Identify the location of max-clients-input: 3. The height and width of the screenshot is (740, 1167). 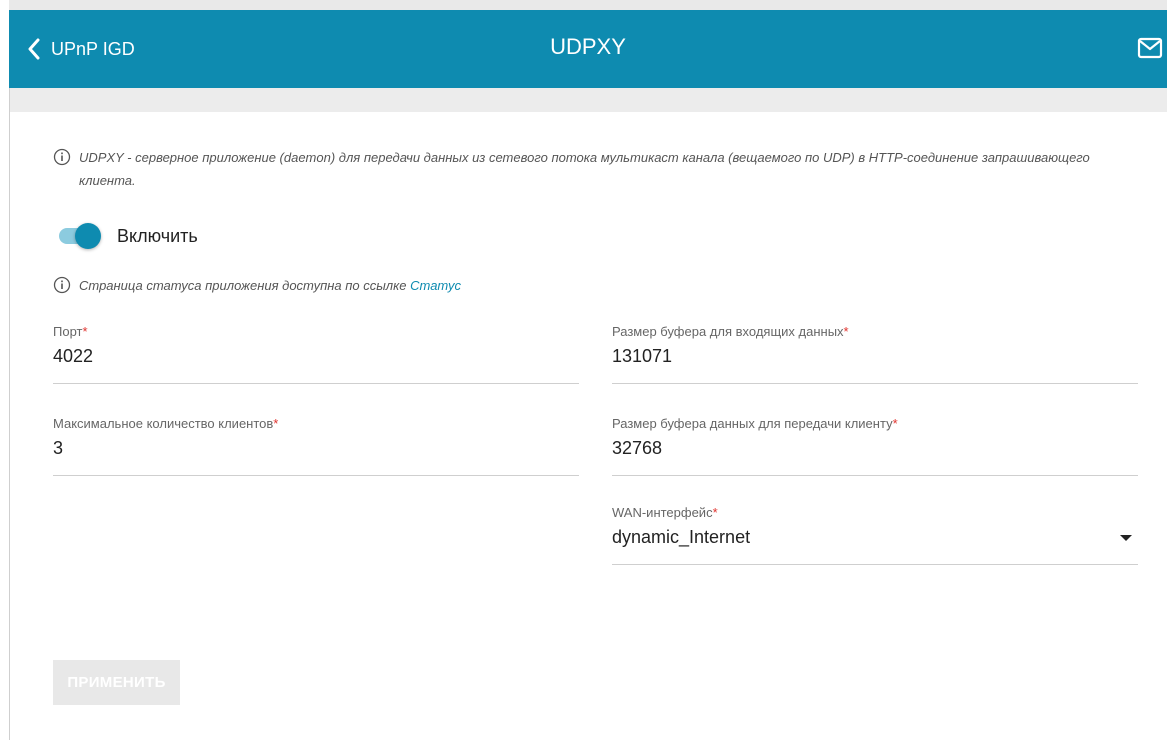
(58, 448).